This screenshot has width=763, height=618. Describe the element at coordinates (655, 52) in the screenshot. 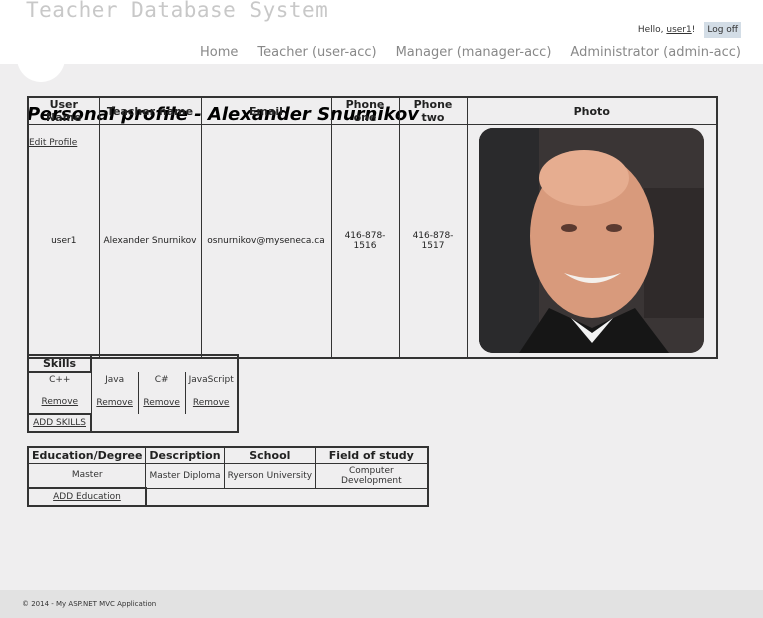

I see `nav-administrator: Administrator (admin-acc)` at that location.